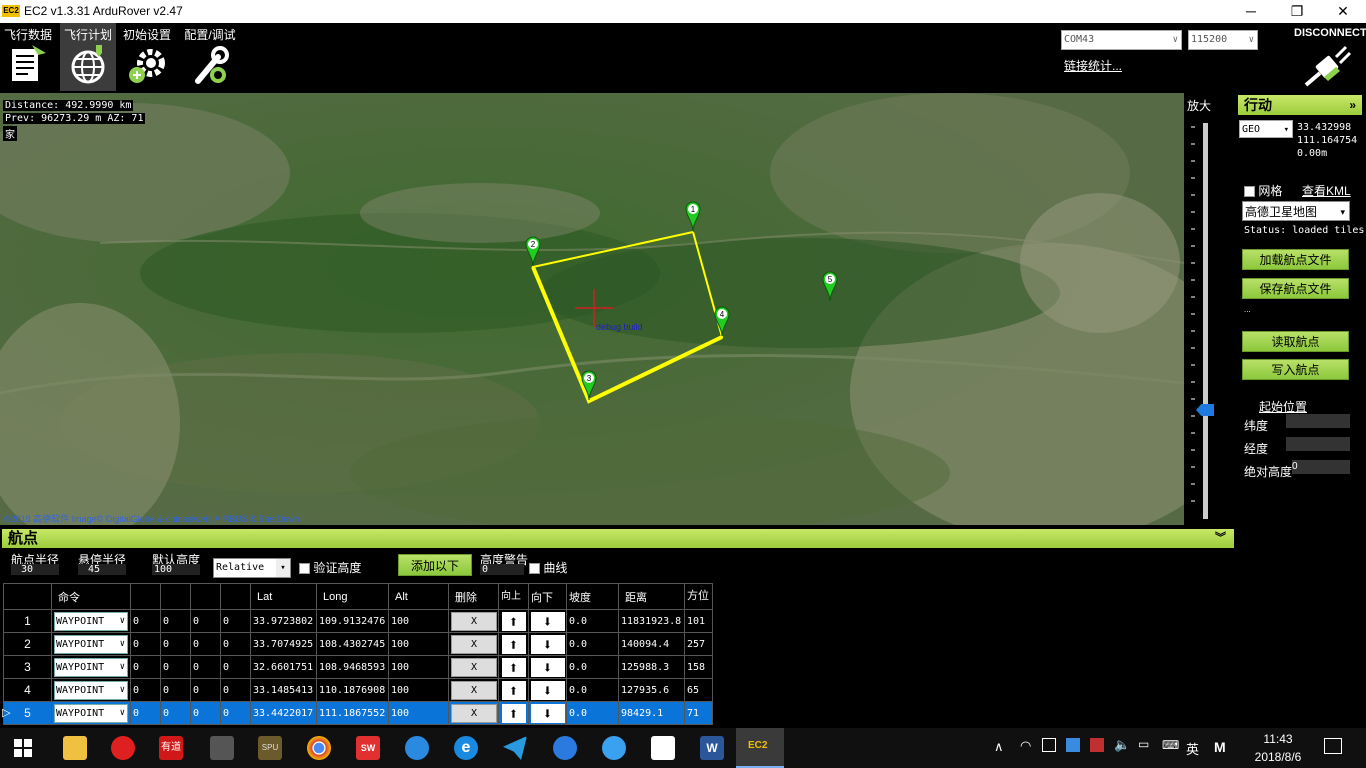 The width and height of the screenshot is (1366, 768). Describe the element at coordinates (23, 748) in the screenshot. I see `windows-start-icon` at that location.